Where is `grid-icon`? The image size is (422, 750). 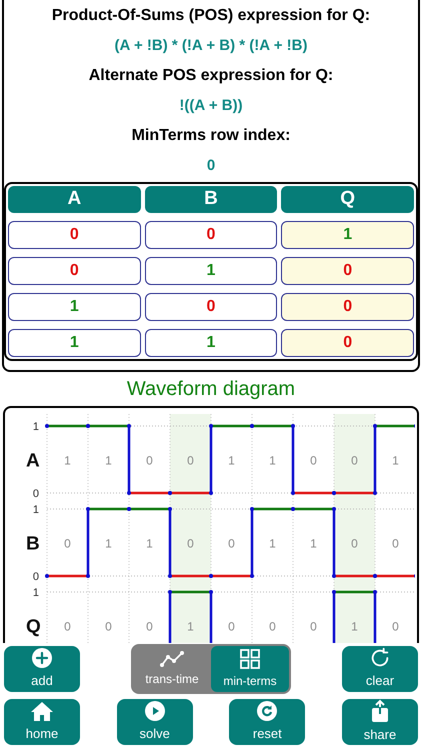 grid-icon is located at coordinates (250, 659).